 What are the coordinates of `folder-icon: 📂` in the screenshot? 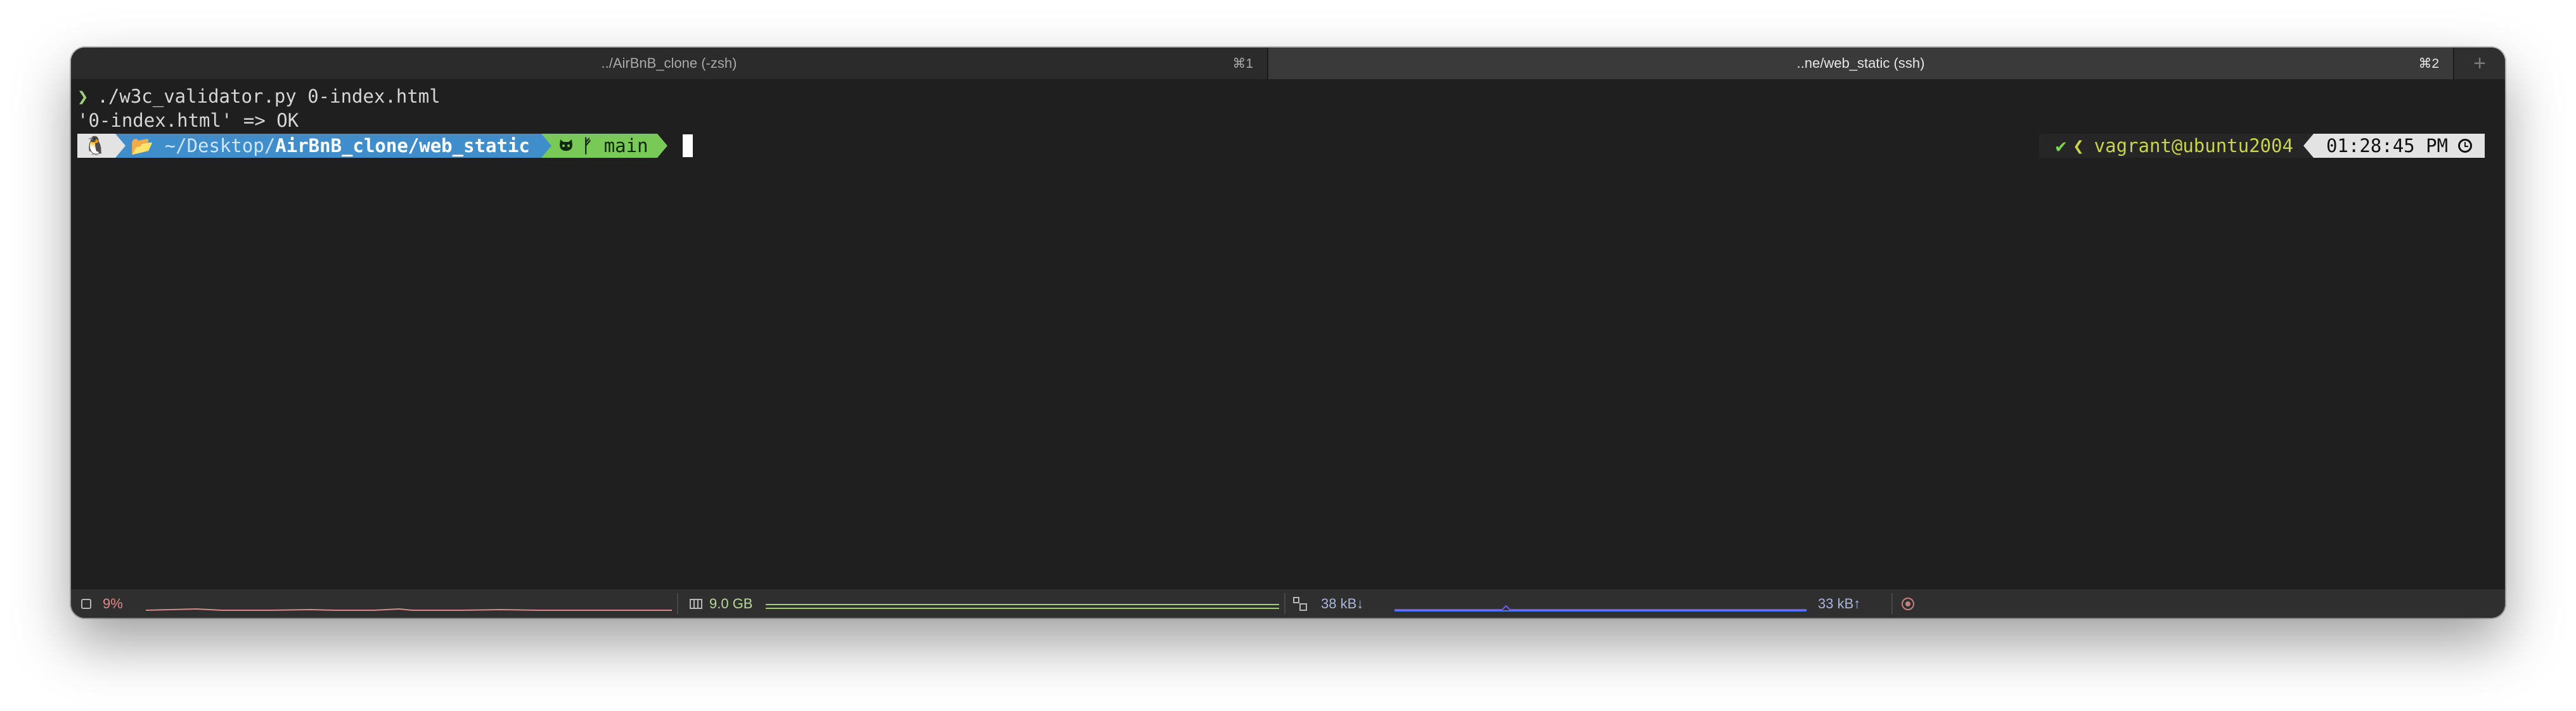 It's located at (142, 146).